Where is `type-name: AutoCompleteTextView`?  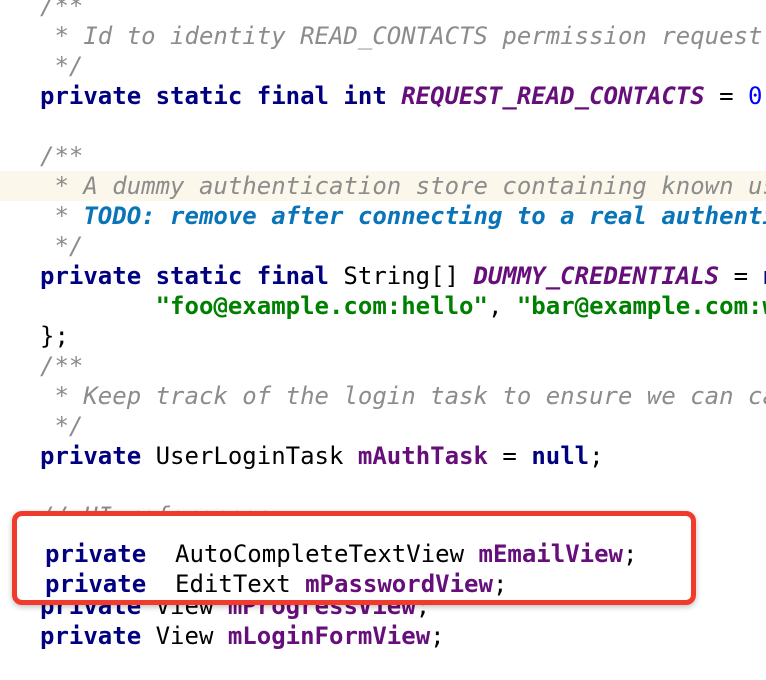 type-name: AutoCompleteTextView is located at coordinates (312, 554).